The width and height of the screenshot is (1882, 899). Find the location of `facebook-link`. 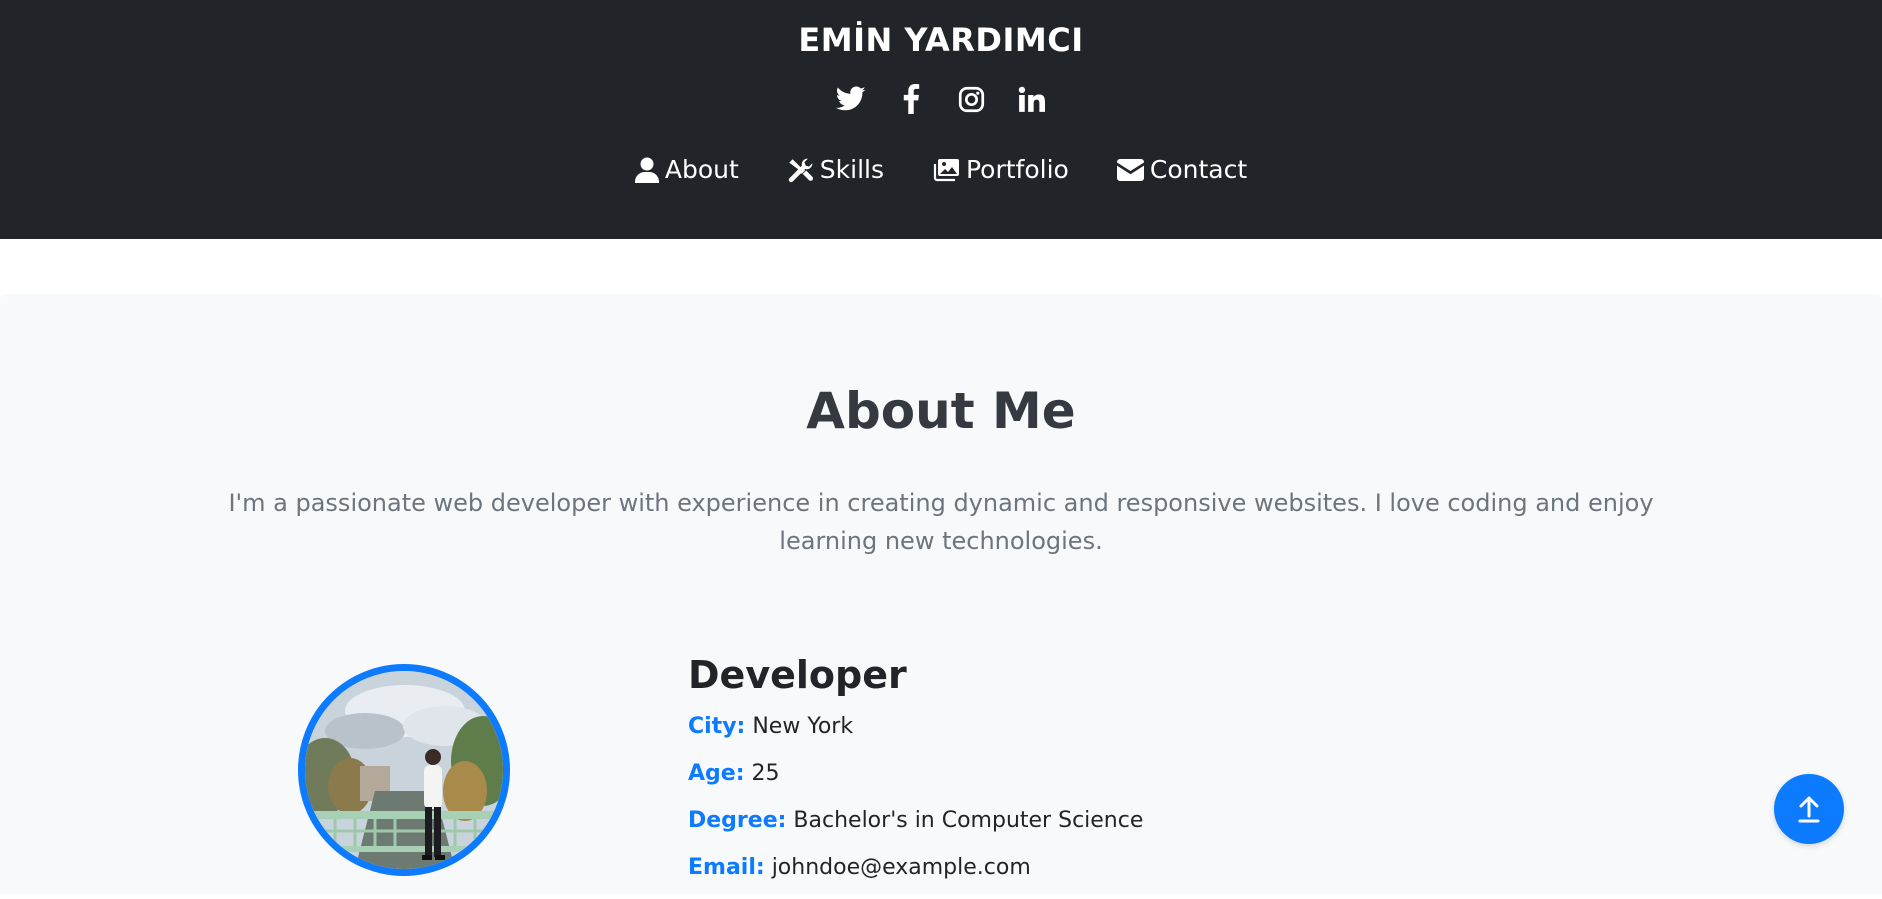

facebook-link is located at coordinates (911, 99).